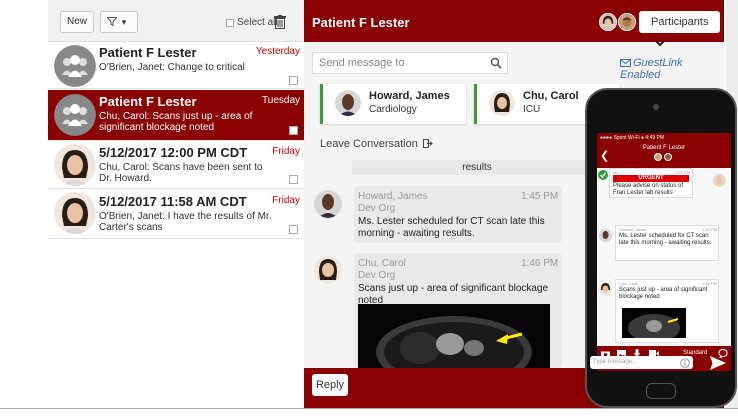 Image resolution: width=738 pixels, height=419 pixels. Describe the element at coordinates (410, 63) in the screenshot. I see `send-to-search-input: Send message to` at that location.